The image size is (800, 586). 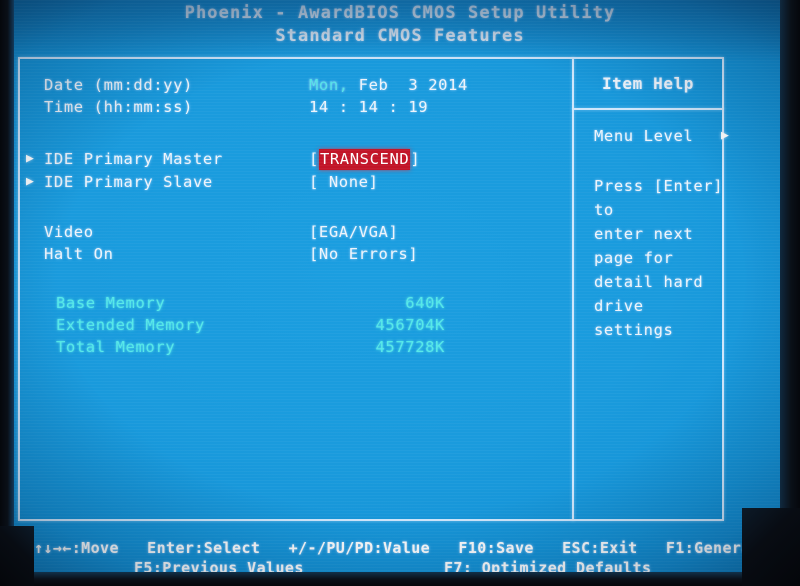 I want to click on ide-primary-master-value: [TRANSCEND], so click(x=364, y=159).